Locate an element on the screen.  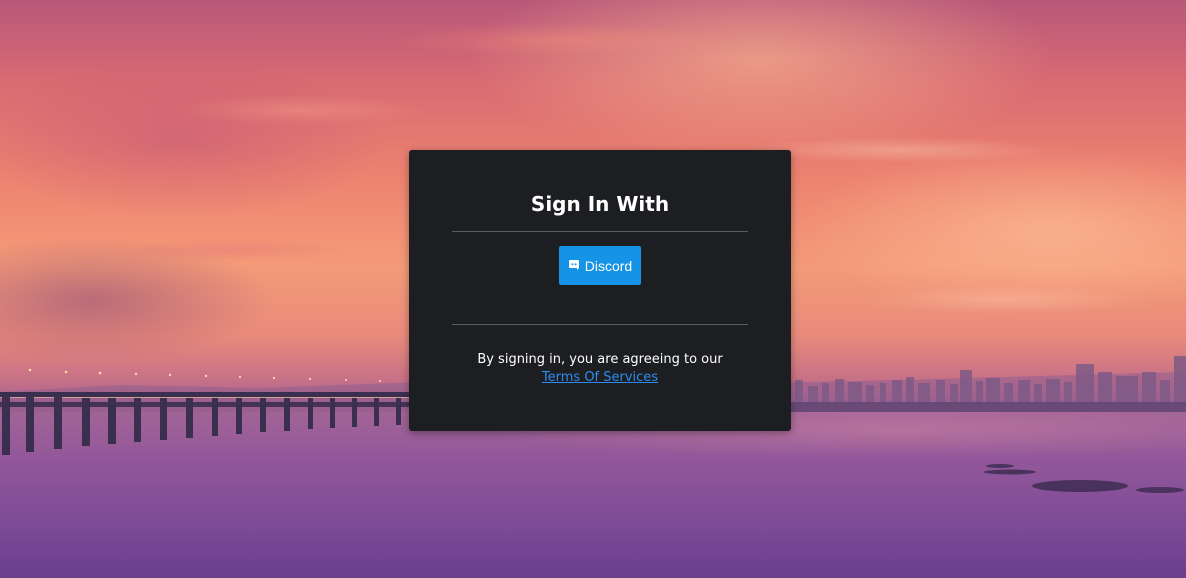
discord-icon is located at coordinates (574, 264).